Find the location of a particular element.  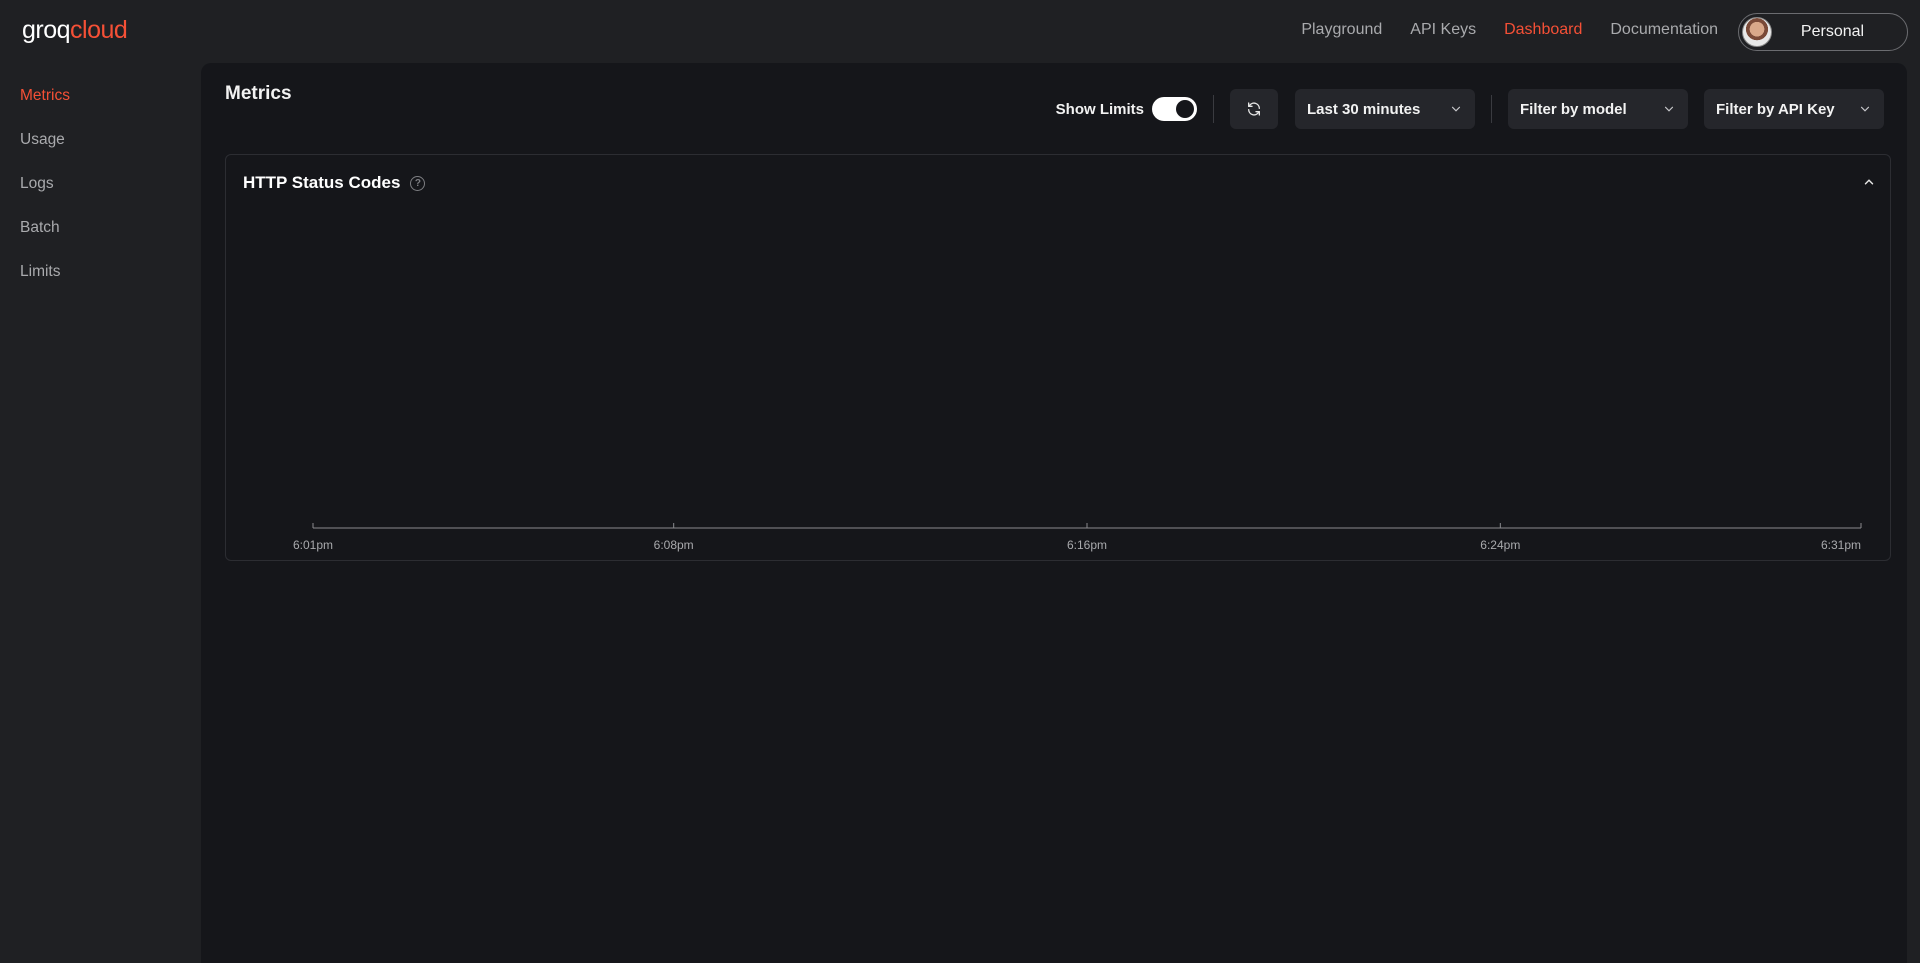

nav-api-keys: API Keys is located at coordinates (1443, 30).